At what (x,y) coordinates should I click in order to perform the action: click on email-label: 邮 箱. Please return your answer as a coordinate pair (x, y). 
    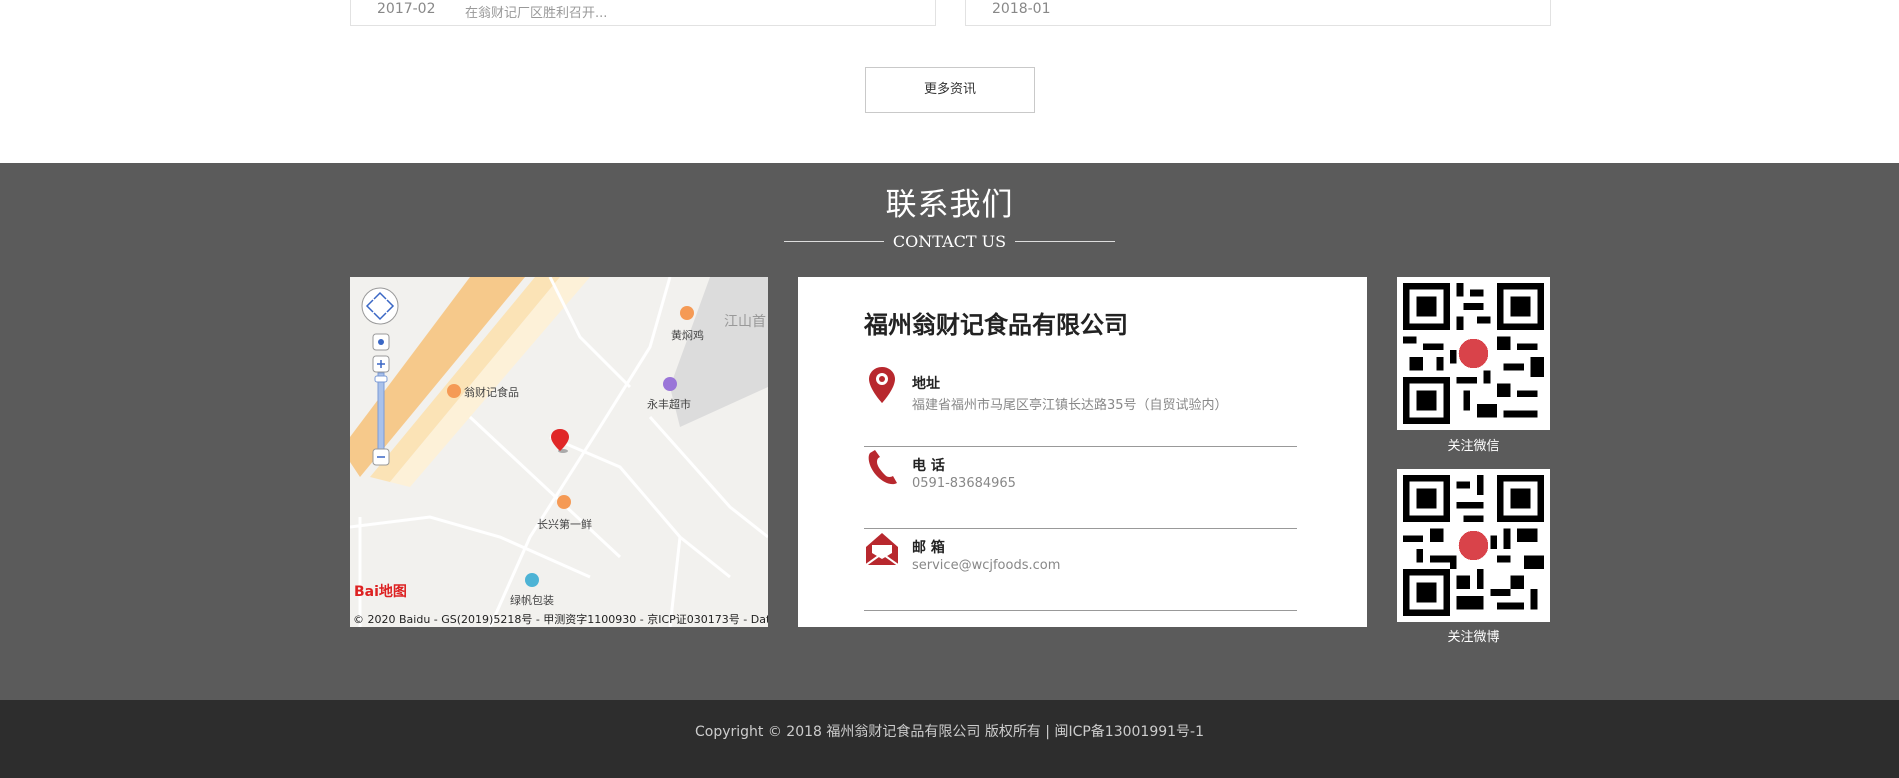
    Looking at the image, I should click on (928, 548).